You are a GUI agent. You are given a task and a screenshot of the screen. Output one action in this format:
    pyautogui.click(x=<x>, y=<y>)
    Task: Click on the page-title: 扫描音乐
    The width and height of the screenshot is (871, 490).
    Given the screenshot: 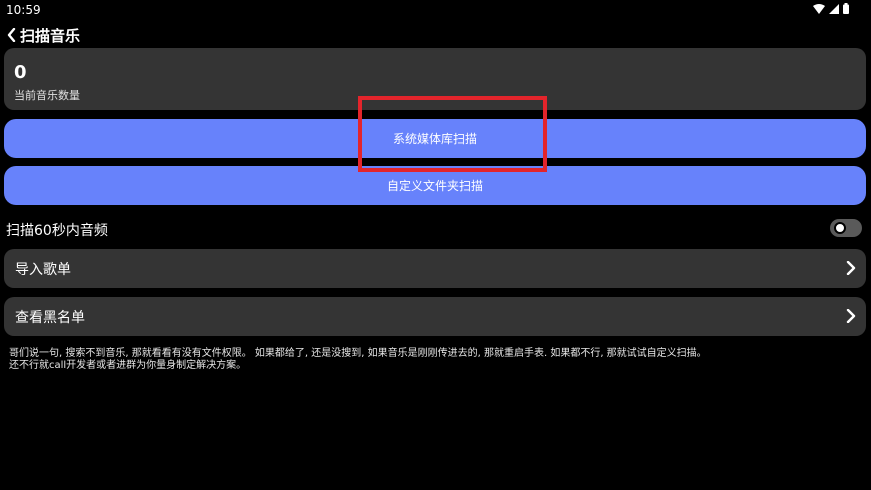 What is the action you would take?
    pyautogui.click(x=50, y=35)
    